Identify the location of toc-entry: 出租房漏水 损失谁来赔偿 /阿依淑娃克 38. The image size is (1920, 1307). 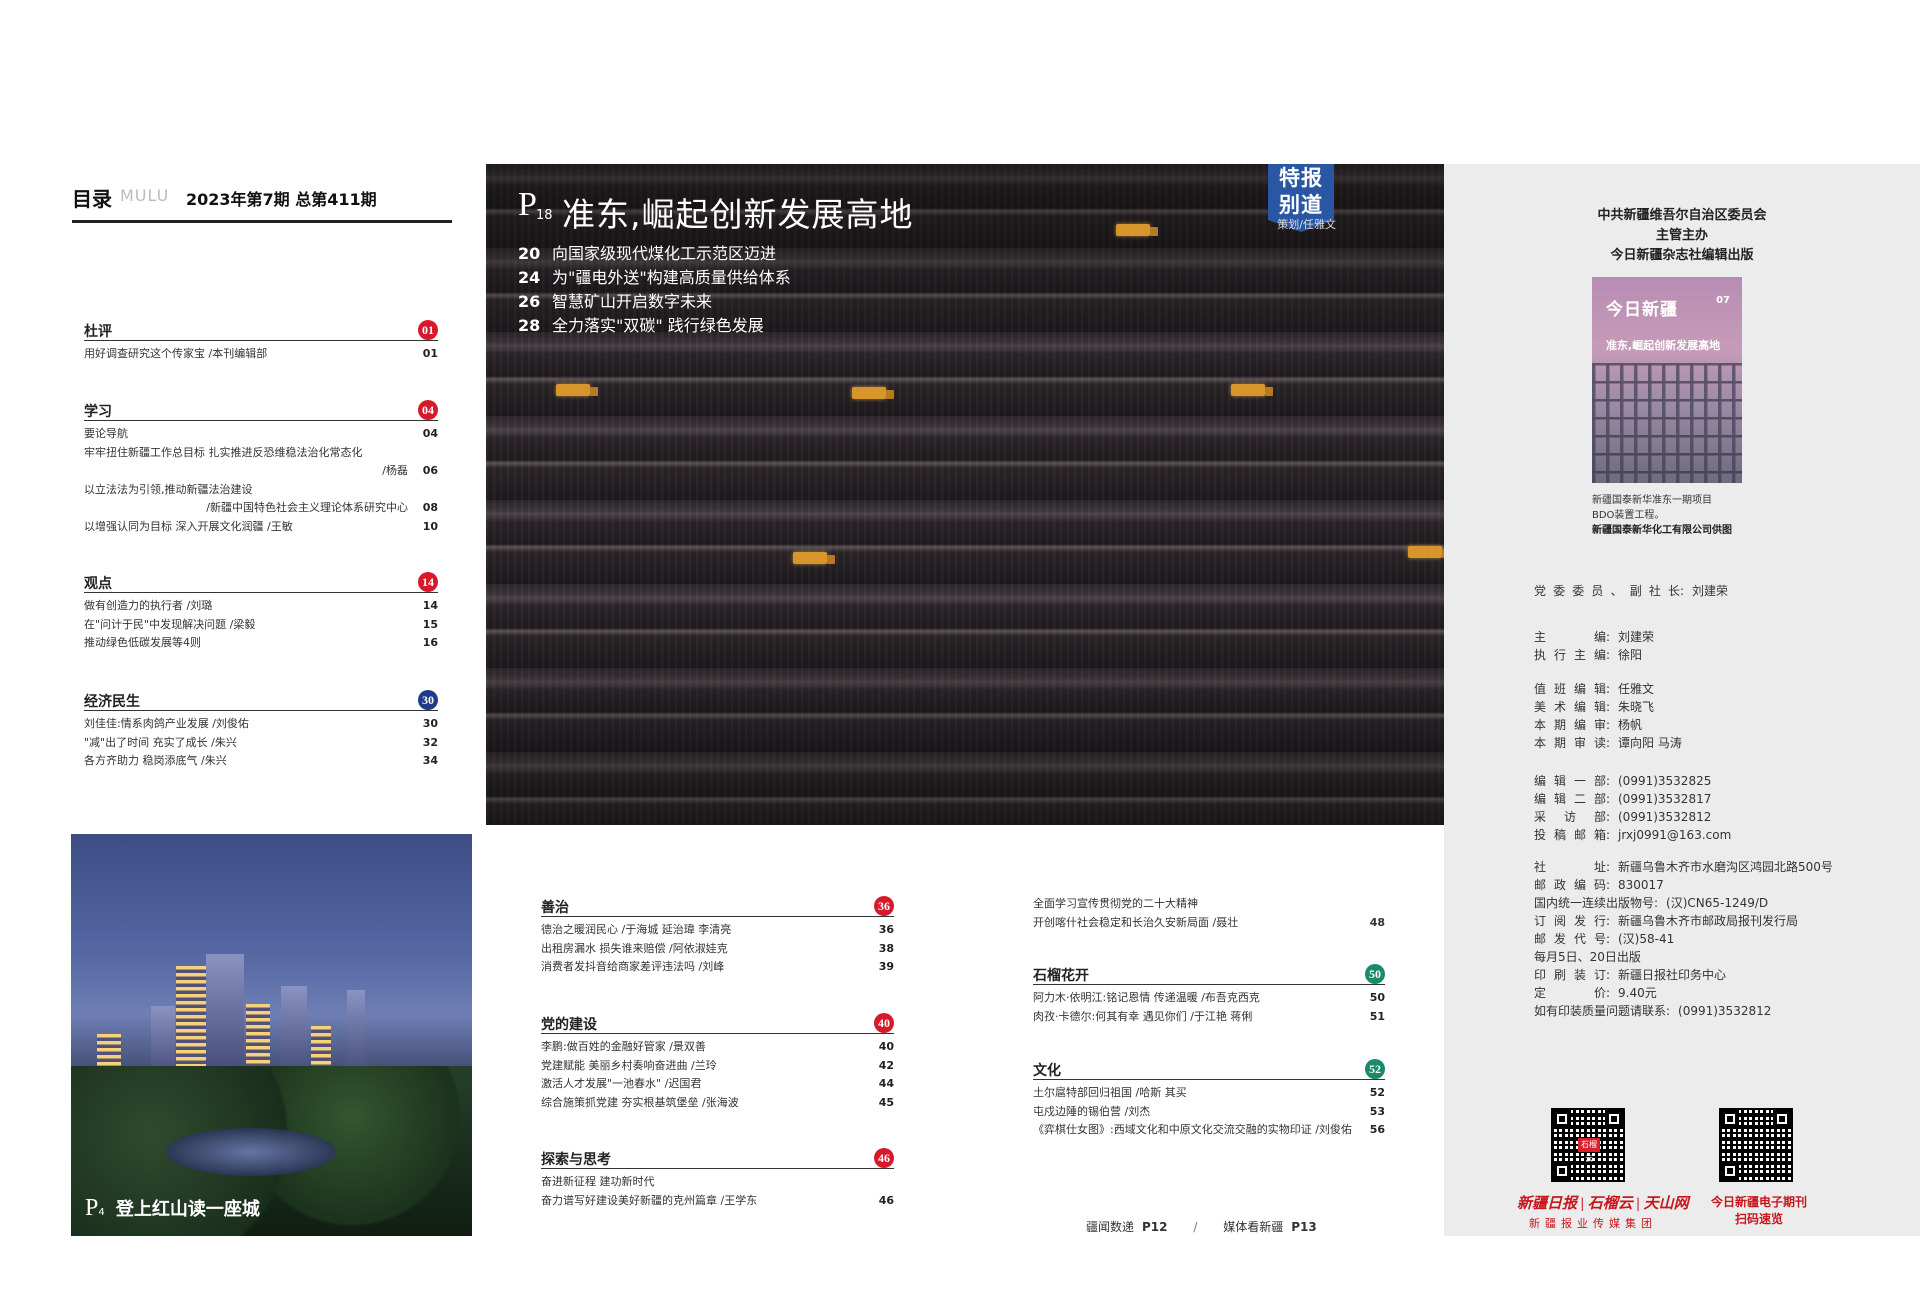
(717, 949).